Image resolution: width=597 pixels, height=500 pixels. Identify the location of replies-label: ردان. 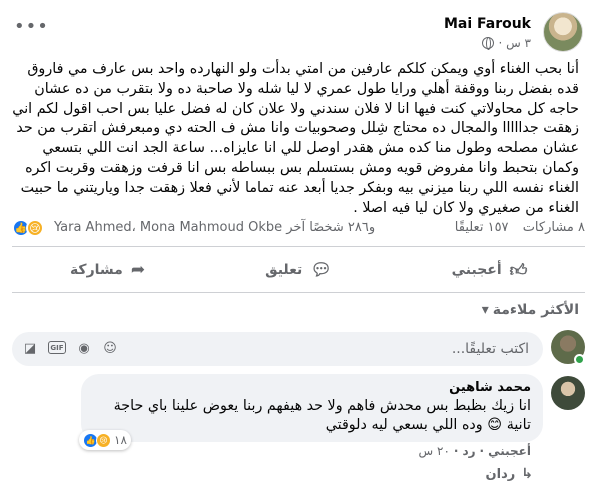
(500, 474).